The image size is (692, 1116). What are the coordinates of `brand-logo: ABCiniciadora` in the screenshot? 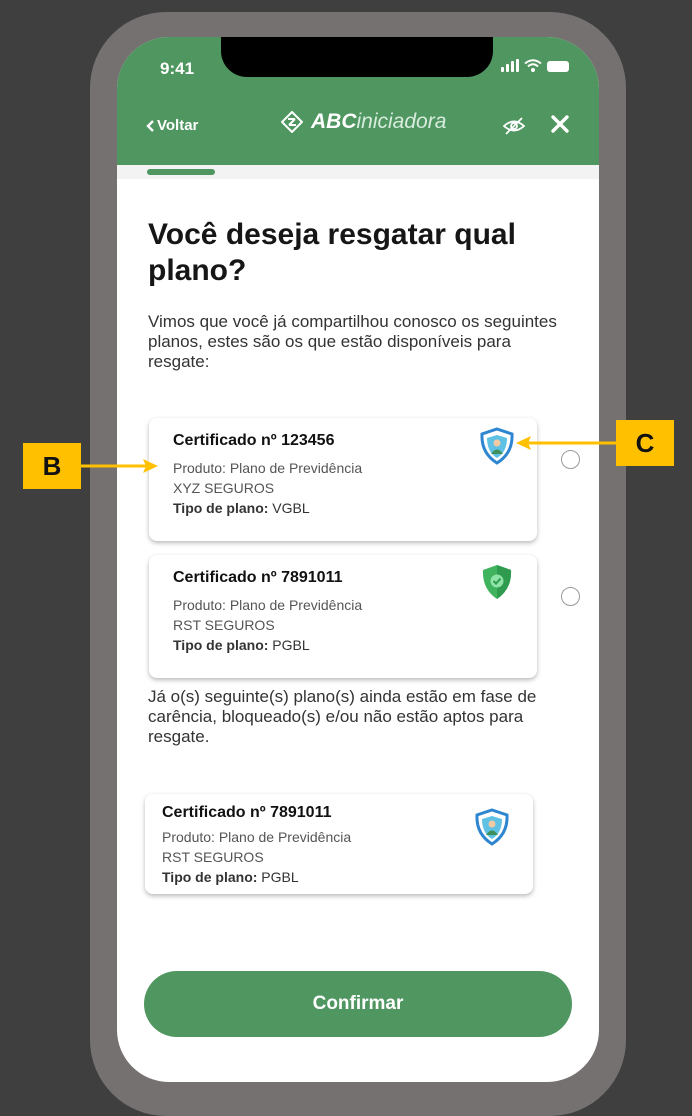 It's located at (363, 122).